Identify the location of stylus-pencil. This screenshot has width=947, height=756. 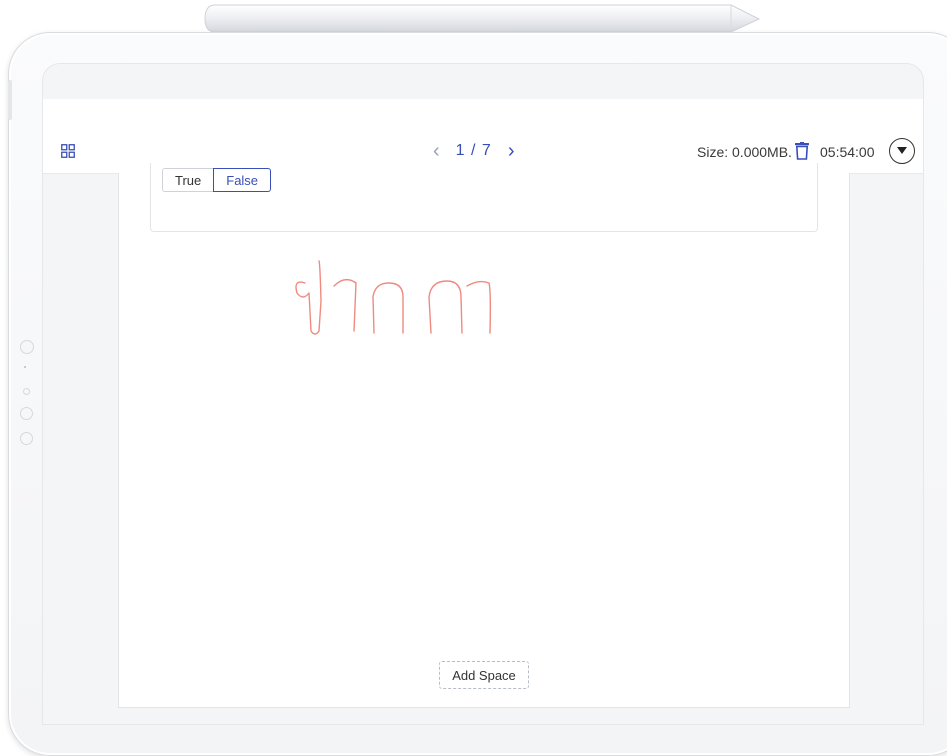
(482, 18).